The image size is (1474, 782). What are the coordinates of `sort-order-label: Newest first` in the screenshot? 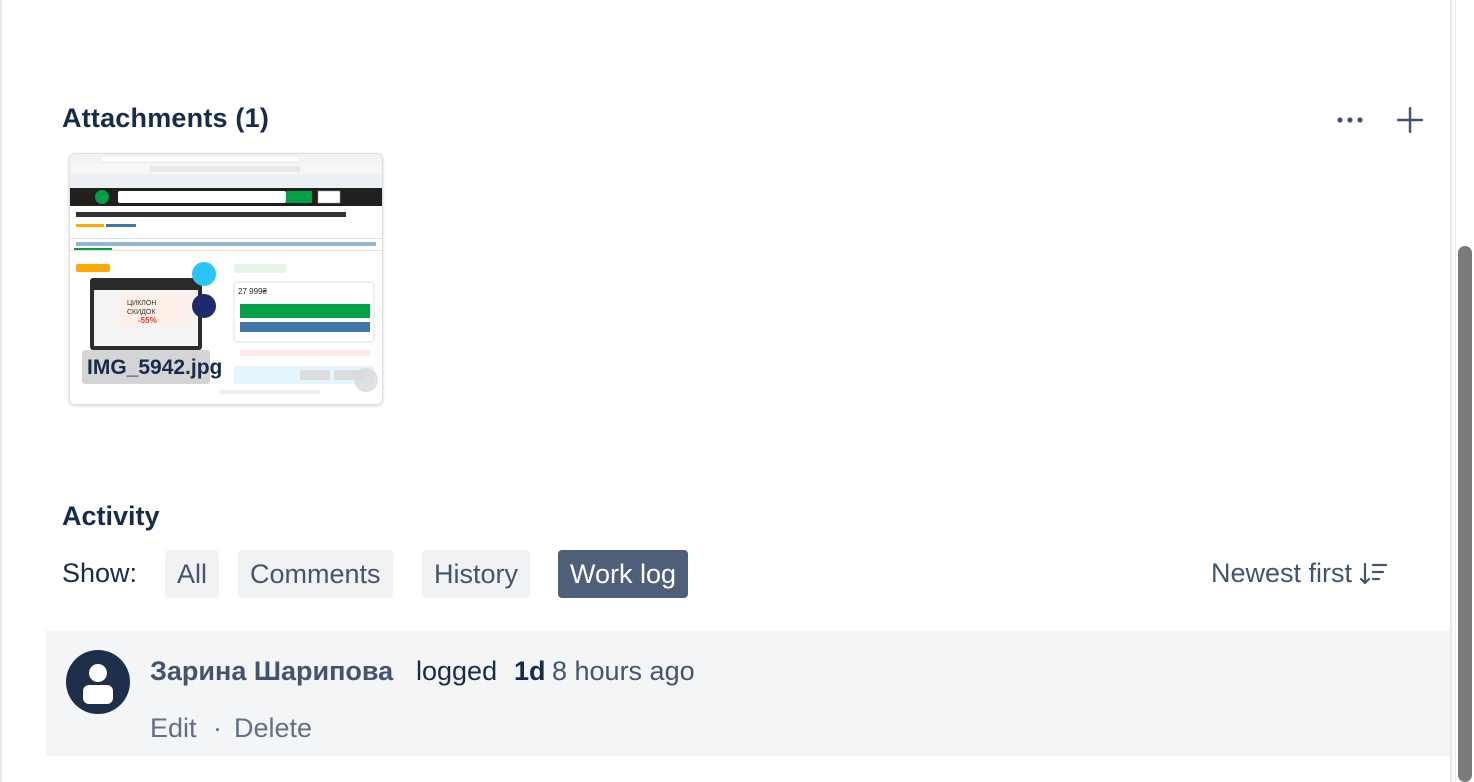 It's located at (1282, 573).